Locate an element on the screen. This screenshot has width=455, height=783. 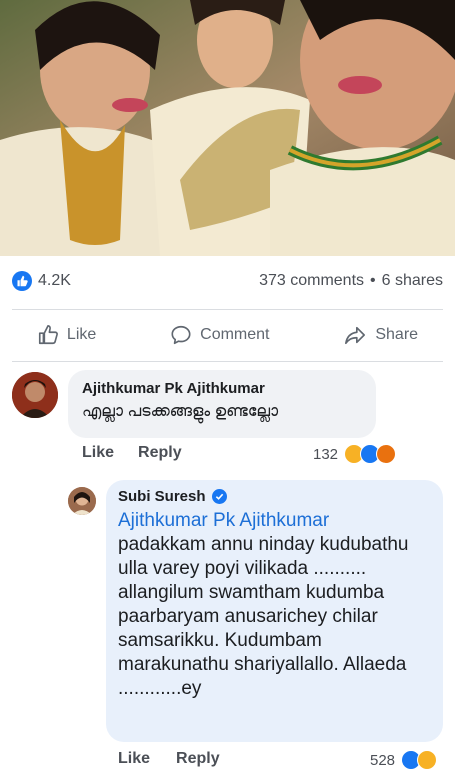
reply-mention: Ajithkumar Pk Ajithkumar is located at coordinates (274, 521).